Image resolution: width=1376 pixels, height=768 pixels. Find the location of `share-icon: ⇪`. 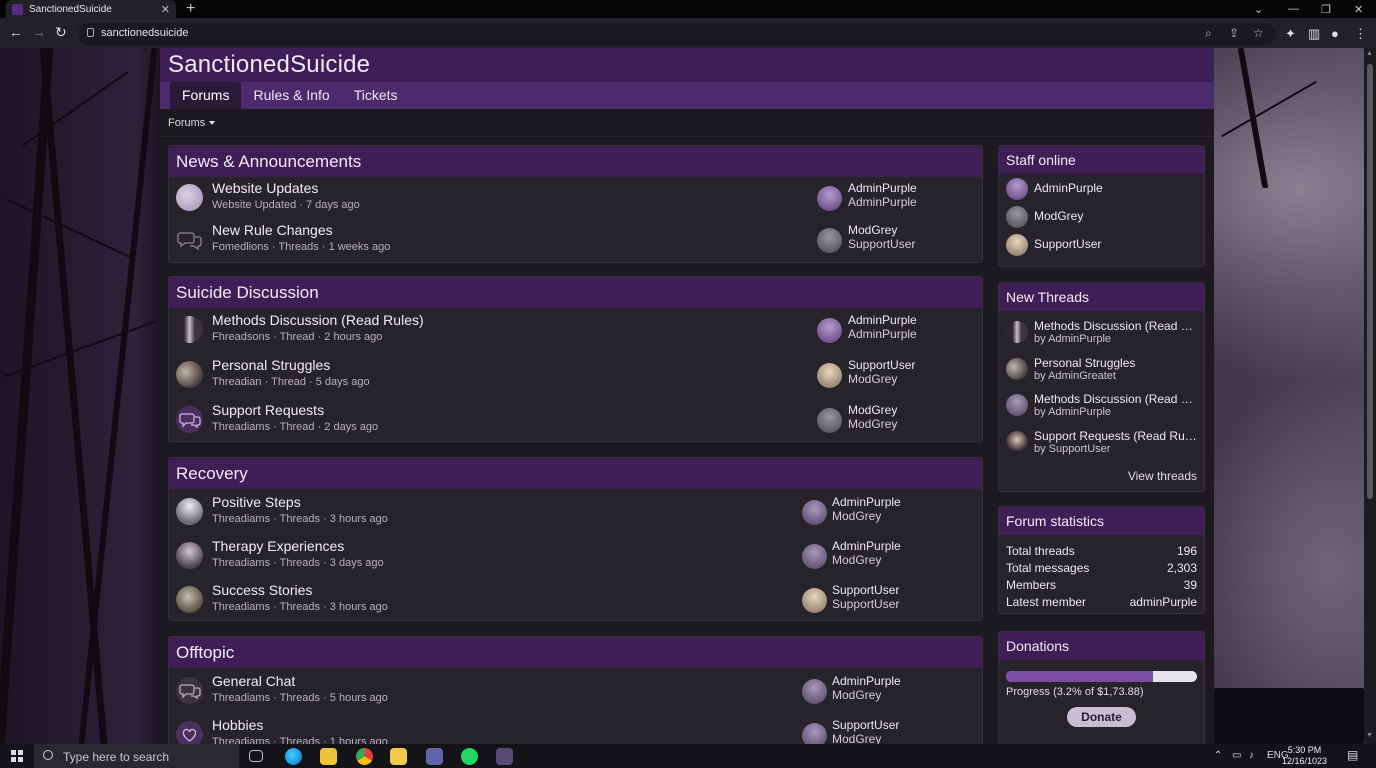

share-icon: ⇪ is located at coordinates (1234, 33).